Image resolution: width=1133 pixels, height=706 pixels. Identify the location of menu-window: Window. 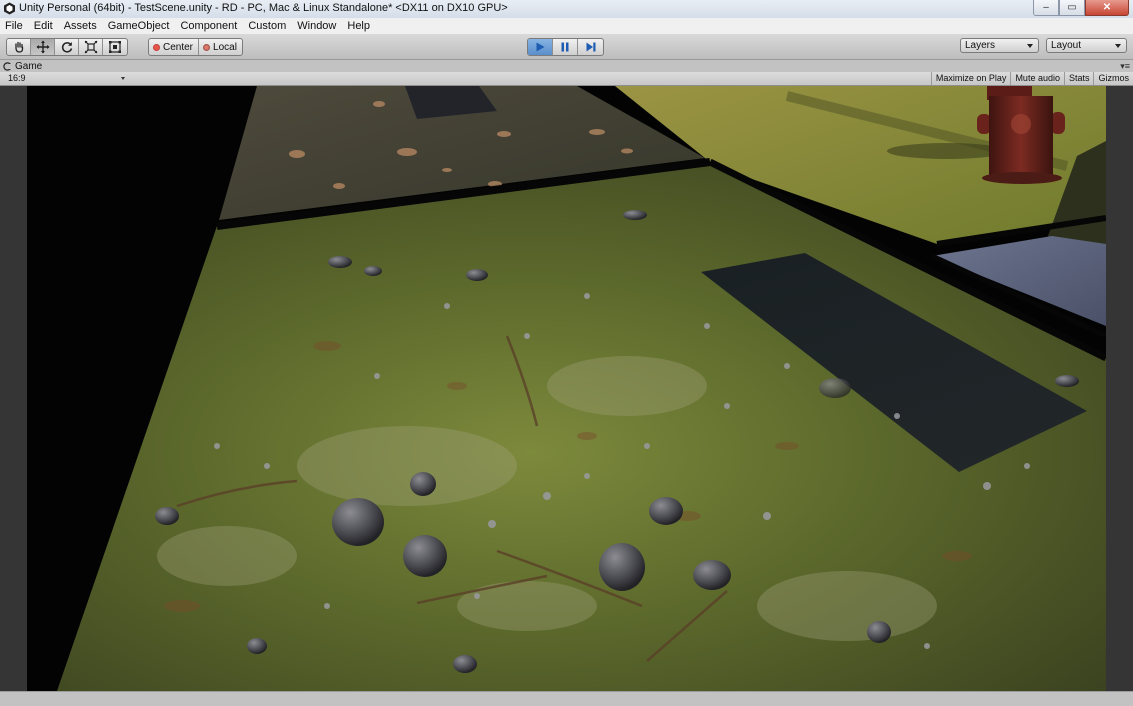
(317, 26).